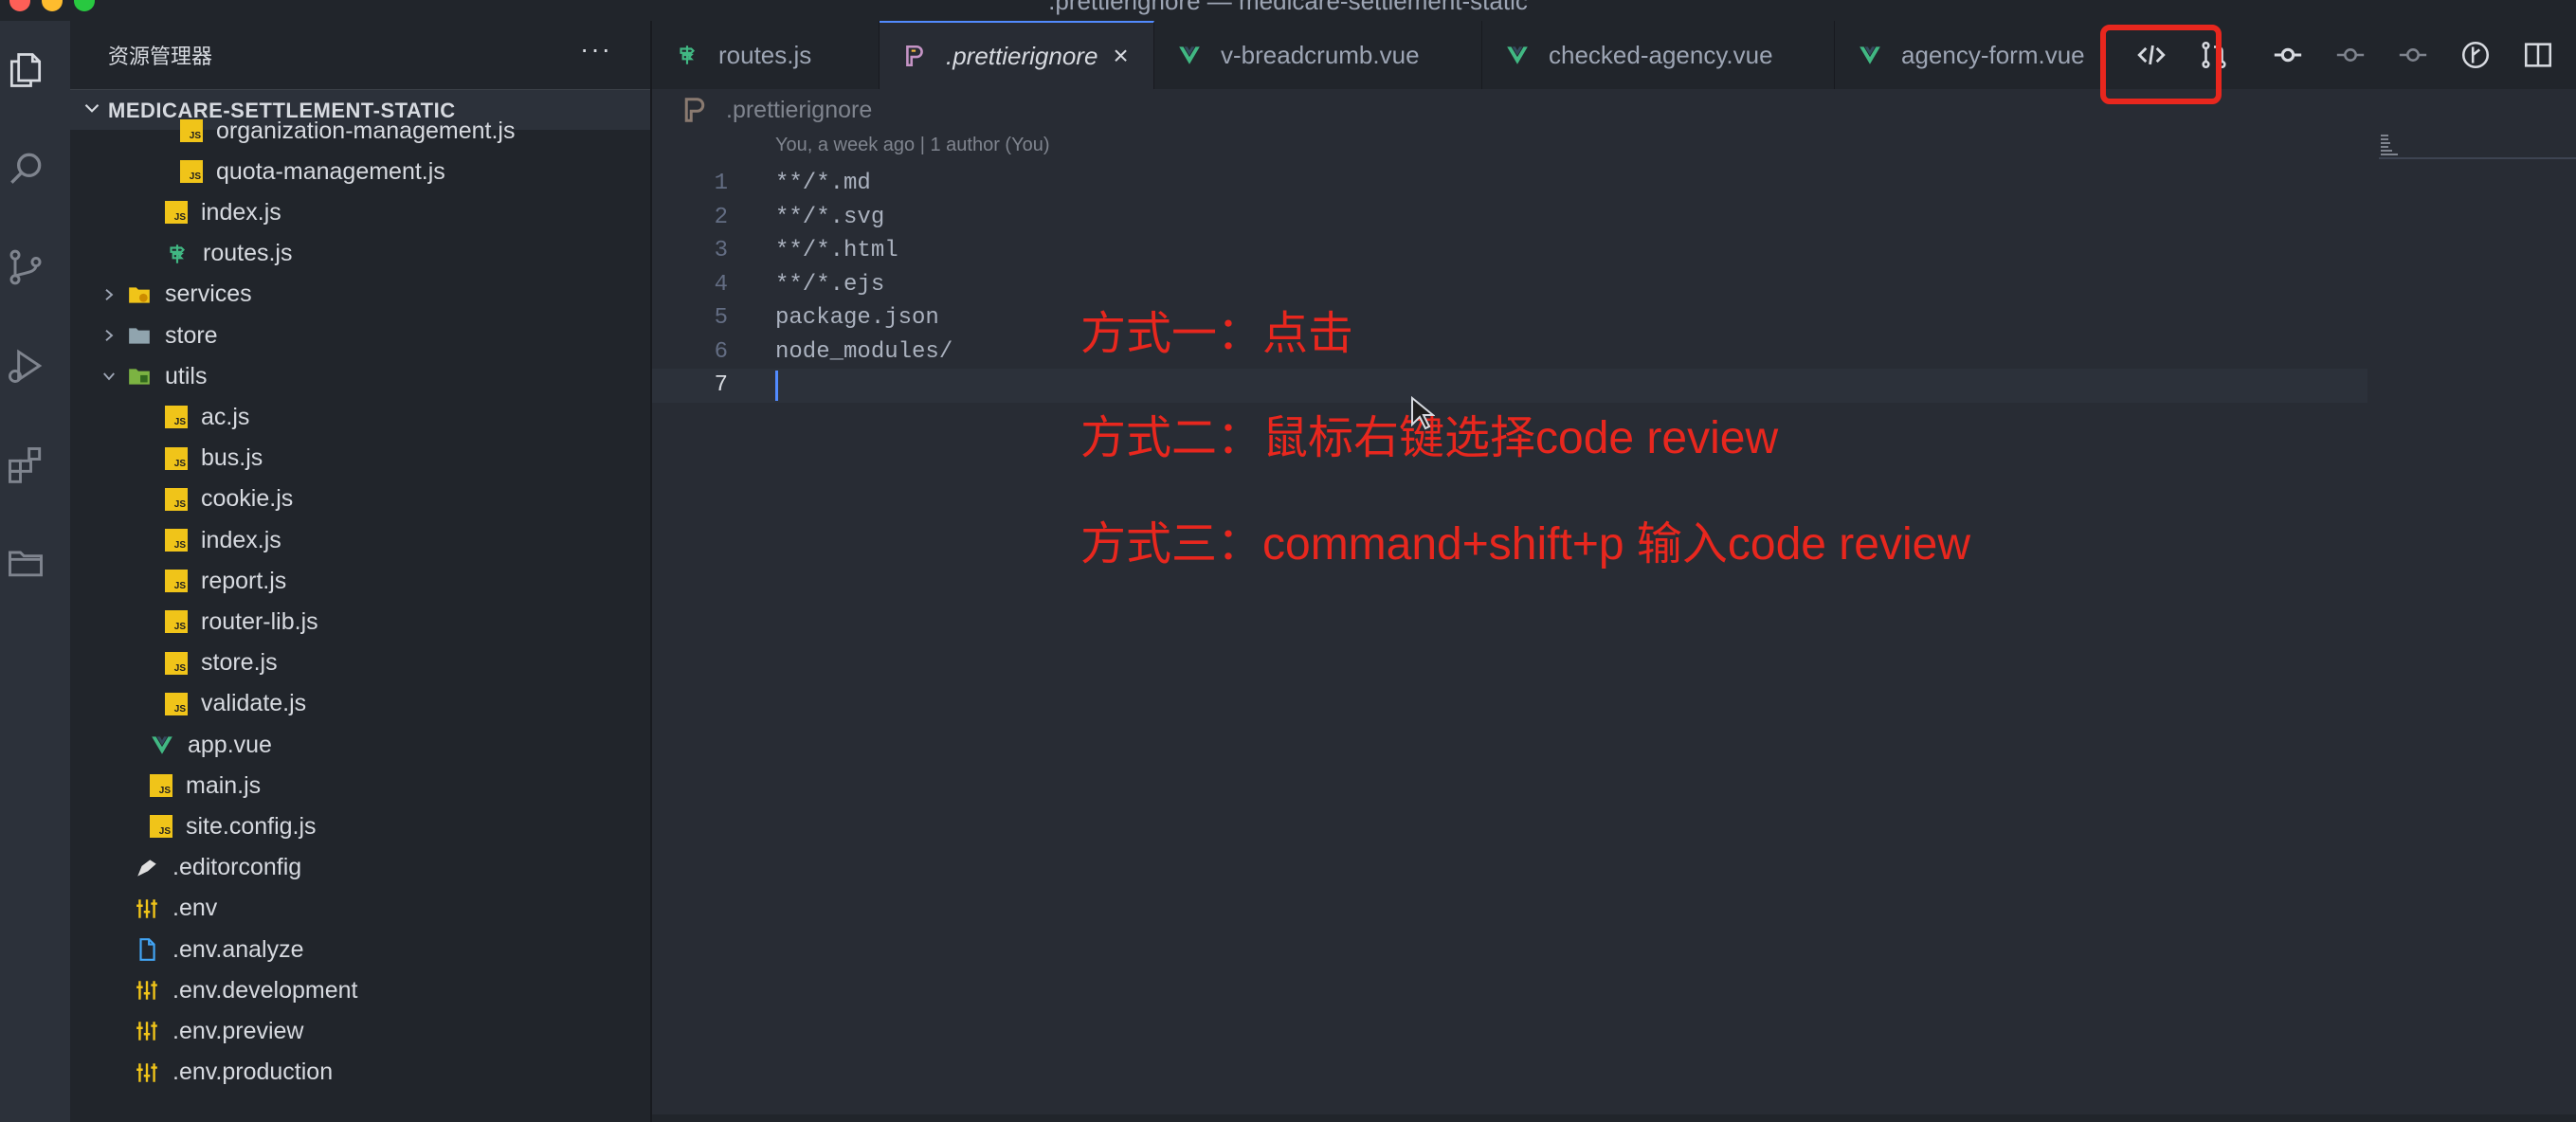 This screenshot has width=2576, height=1122. I want to click on close-tab-button: ×, so click(1120, 56).